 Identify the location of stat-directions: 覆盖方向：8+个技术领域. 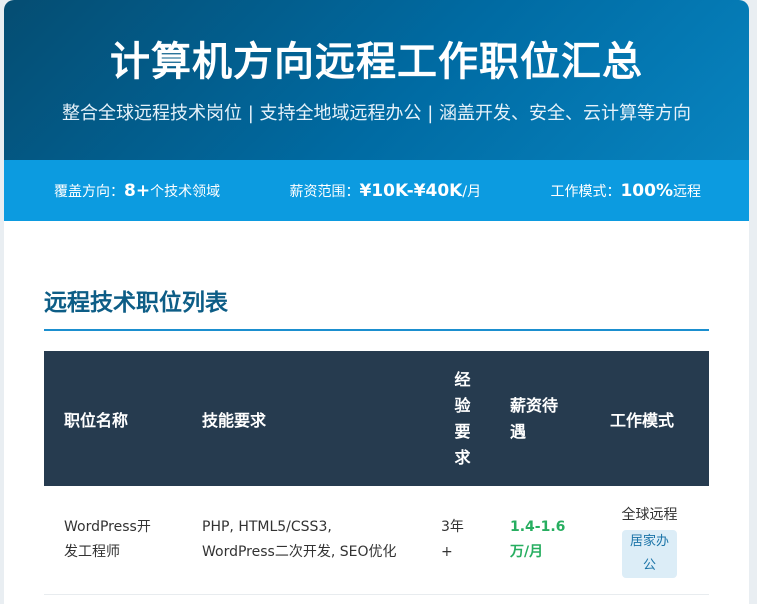
(137, 191).